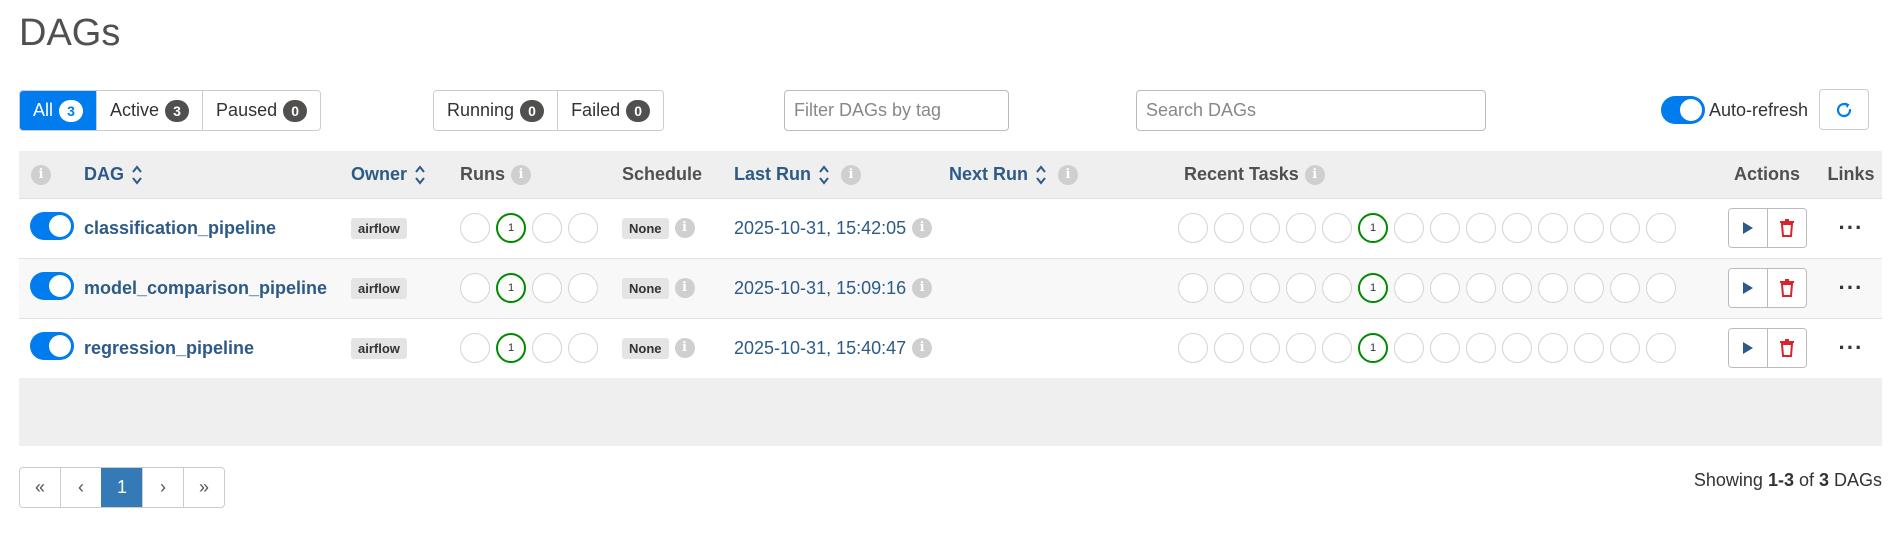 The image size is (1899, 546). Describe the element at coordinates (1851, 227) in the screenshot. I see `more-links-button: ···` at that location.